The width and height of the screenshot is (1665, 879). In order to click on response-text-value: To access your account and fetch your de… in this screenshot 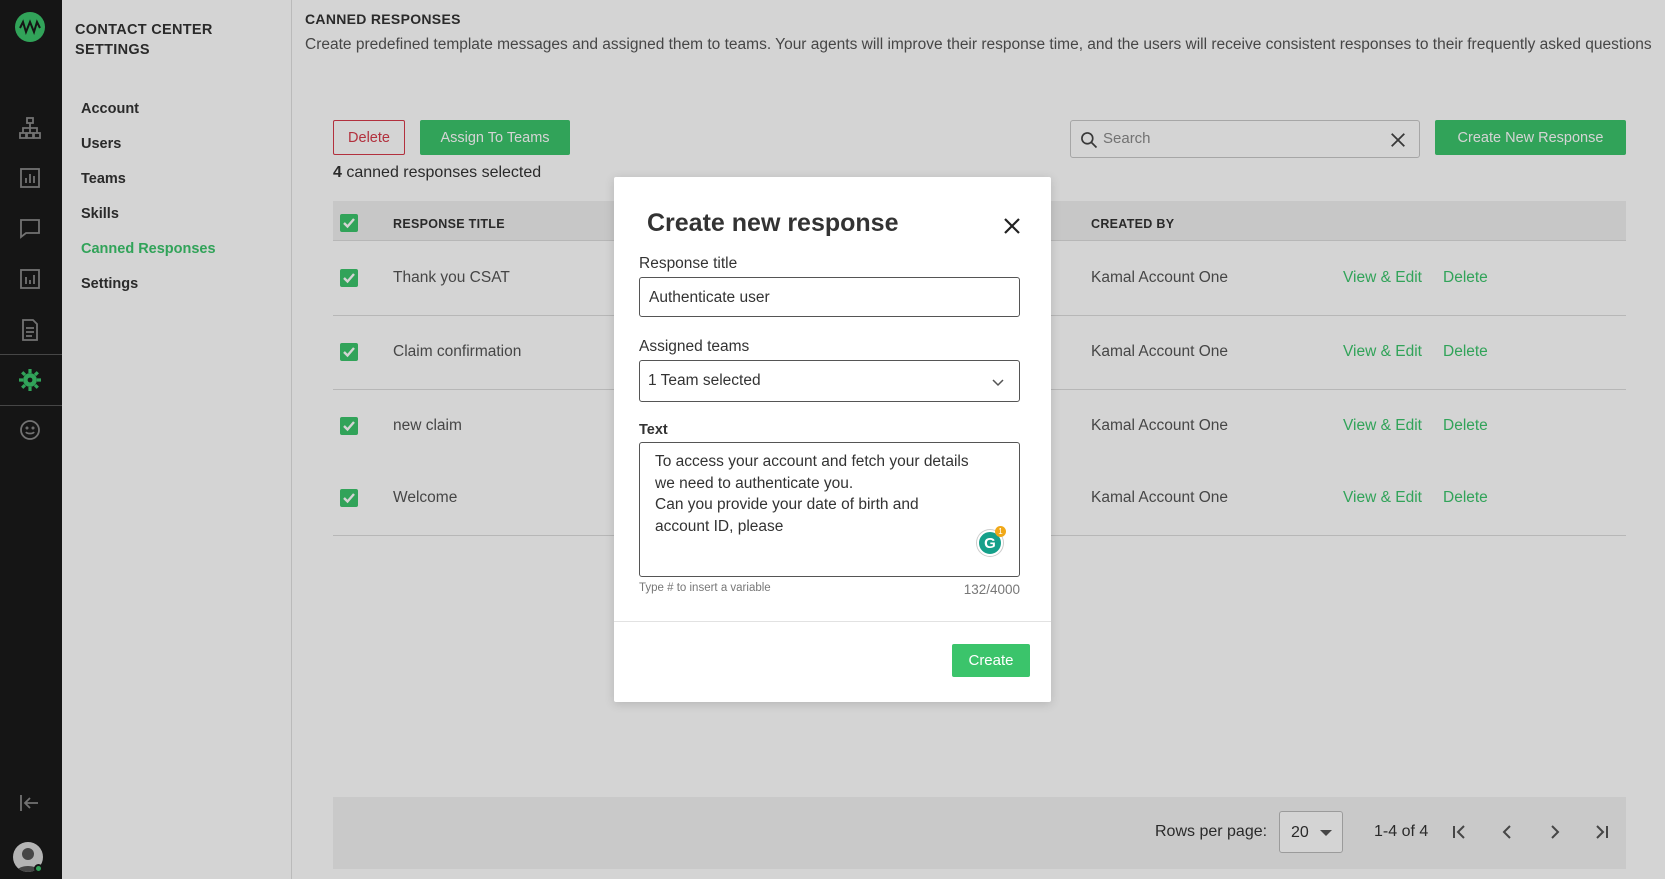, I will do `click(812, 494)`.